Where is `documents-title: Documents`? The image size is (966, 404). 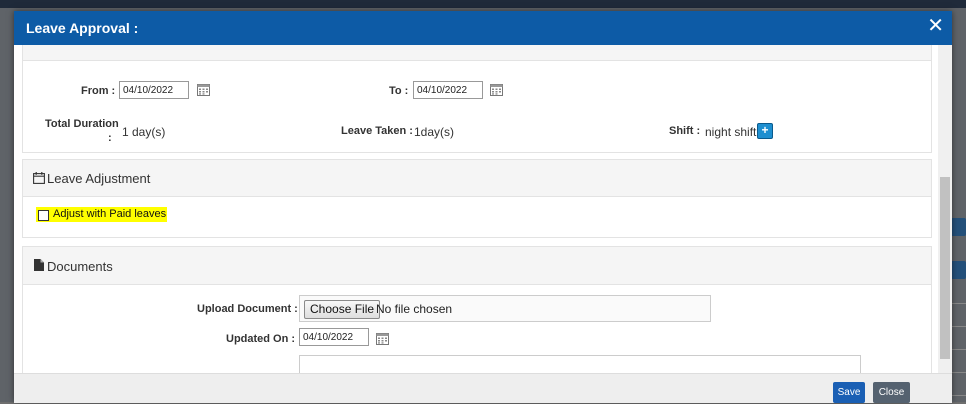
documents-title: Documents is located at coordinates (80, 266).